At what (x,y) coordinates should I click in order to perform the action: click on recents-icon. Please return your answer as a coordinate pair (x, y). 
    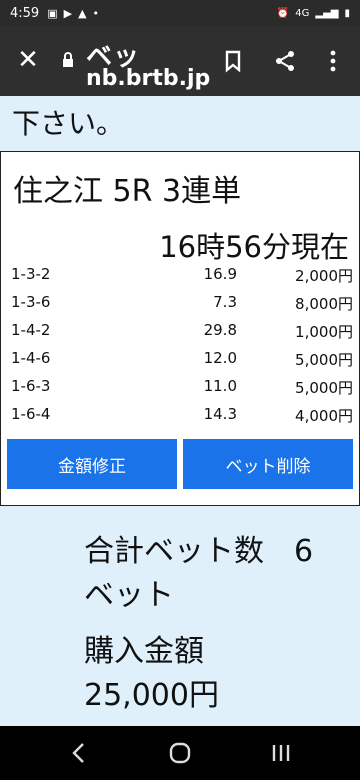
    Looking at the image, I should click on (281, 753).